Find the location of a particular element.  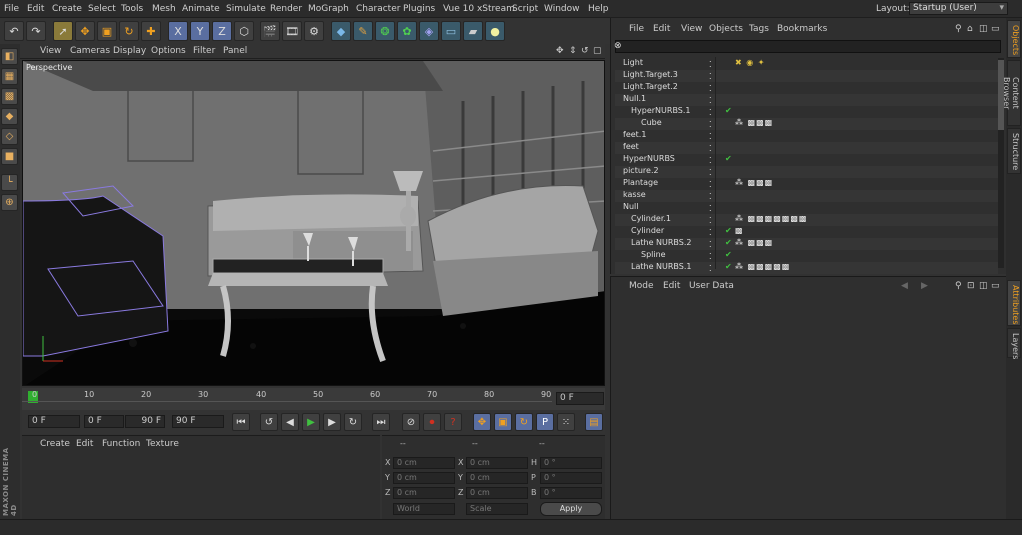

object-row: feet ⁚ is located at coordinates (806, 148).